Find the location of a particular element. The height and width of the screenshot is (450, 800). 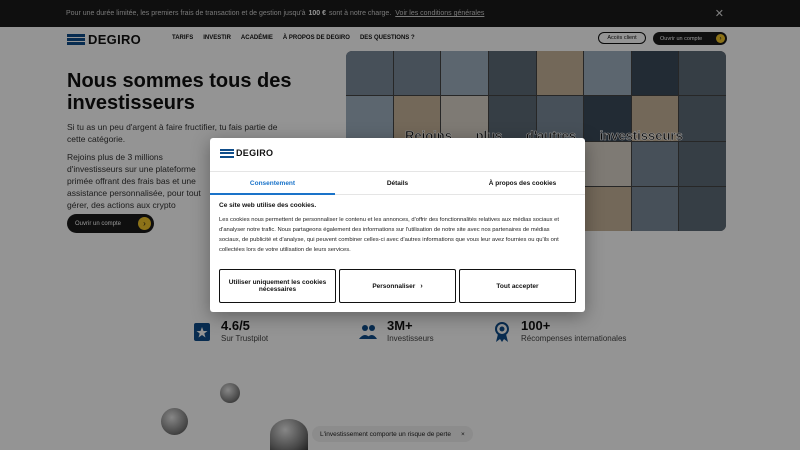

chevron-right-icon: › is located at coordinates (421, 286).